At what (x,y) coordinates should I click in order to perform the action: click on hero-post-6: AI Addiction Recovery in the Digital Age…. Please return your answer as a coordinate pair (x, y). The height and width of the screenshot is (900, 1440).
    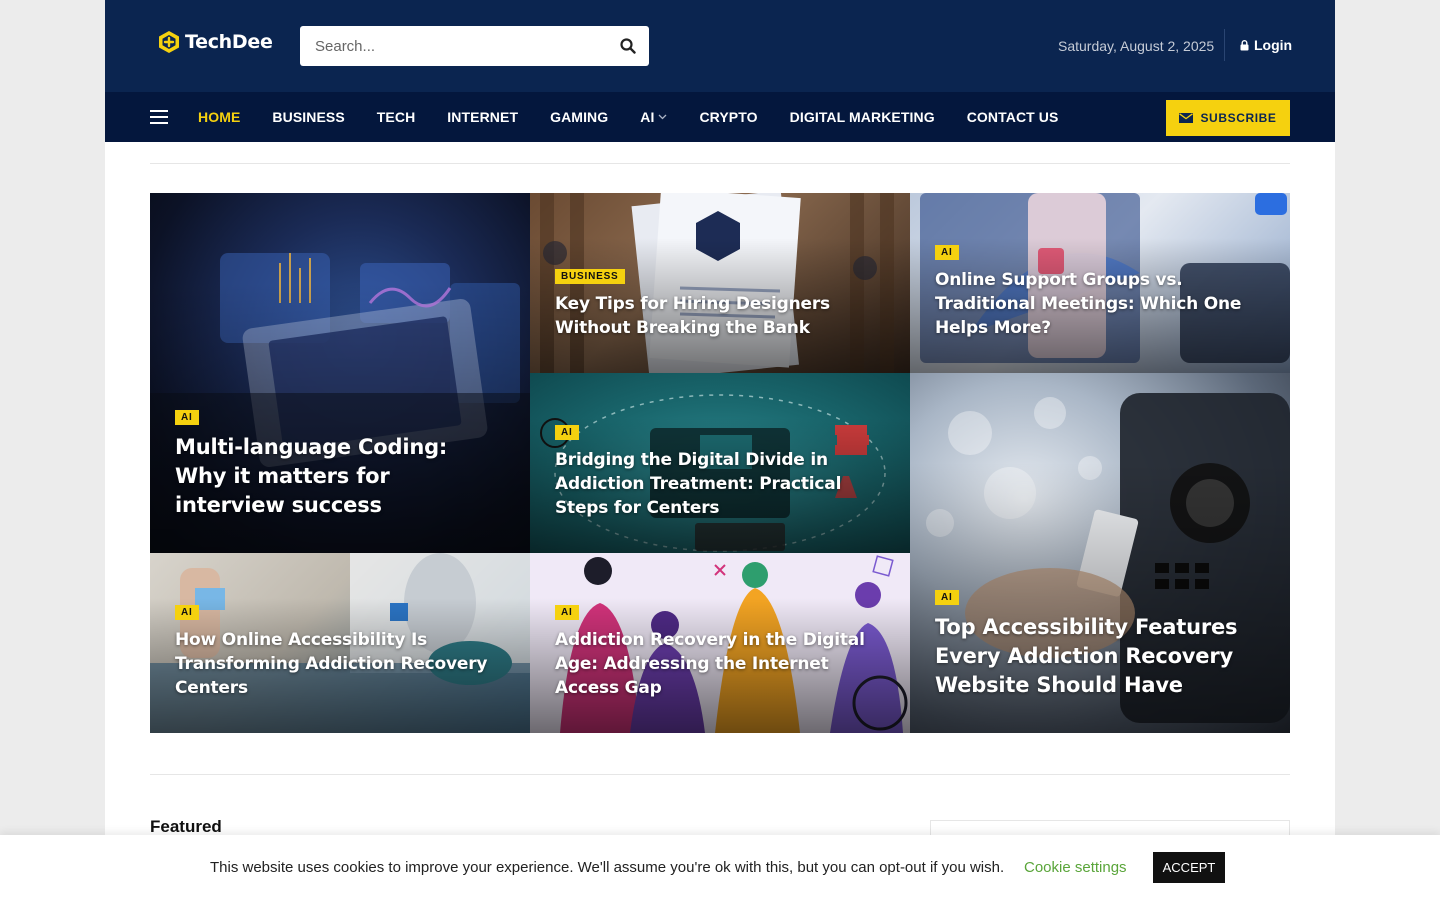
    Looking at the image, I should click on (720, 643).